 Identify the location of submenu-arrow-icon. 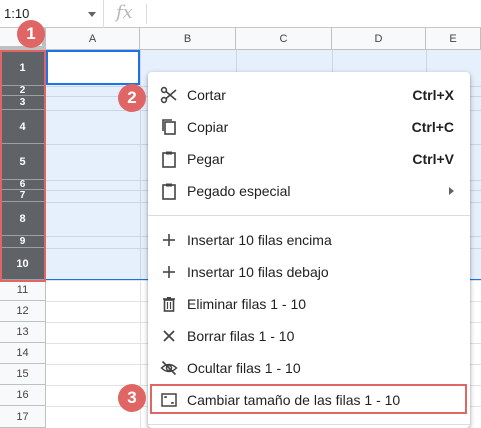
(451, 191).